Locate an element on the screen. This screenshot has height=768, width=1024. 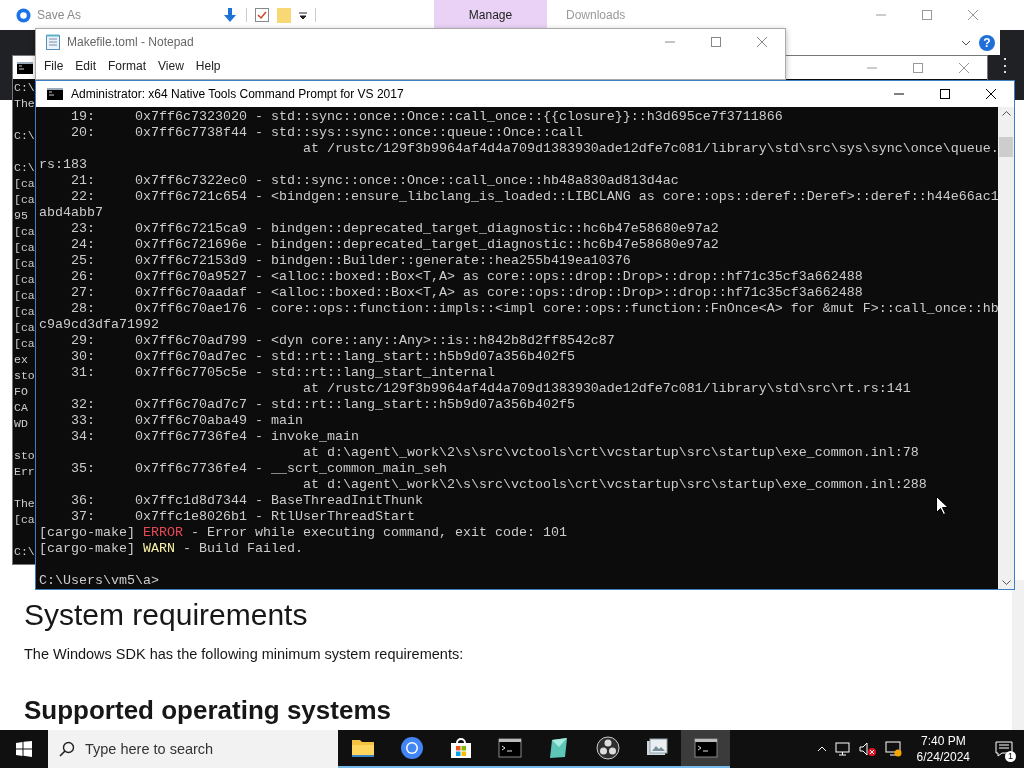
console-line: CA is located at coordinates (21, 408).